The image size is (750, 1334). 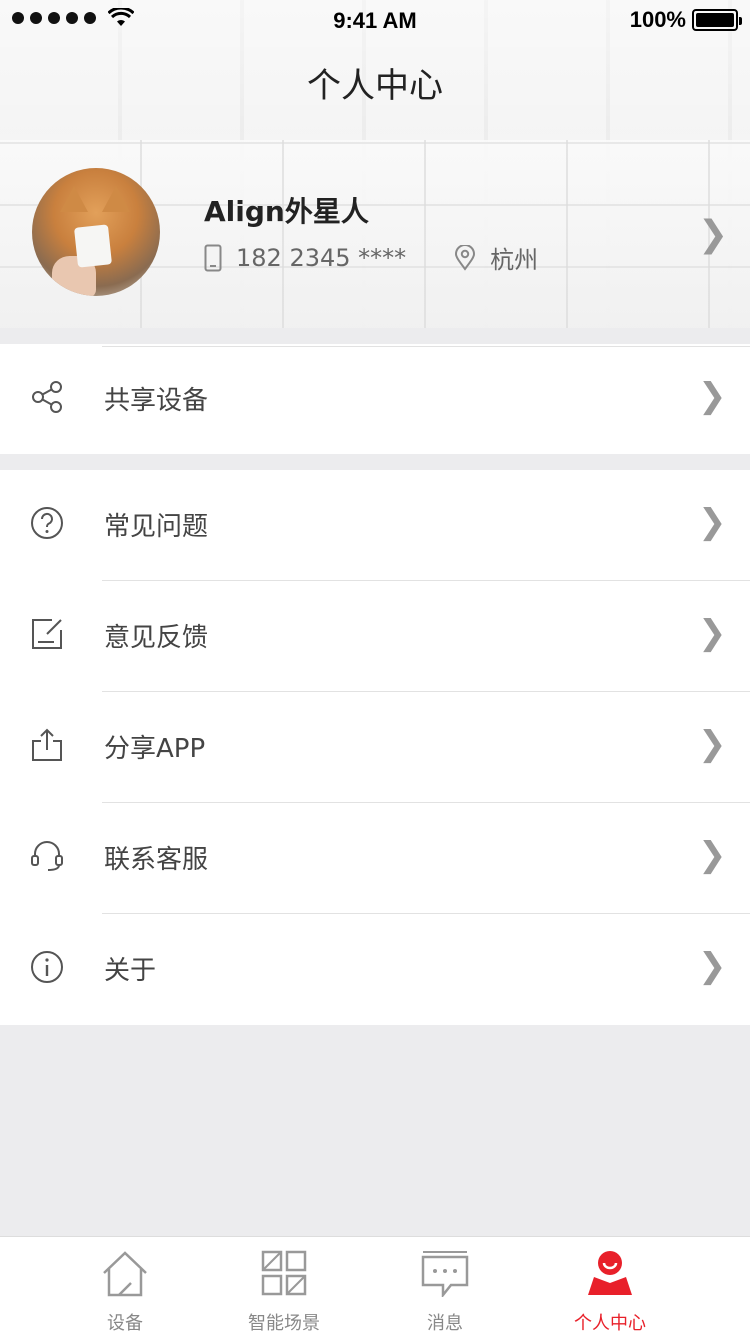 I want to click on menu-item-label: 分享APP, so click(x=155, y=749).